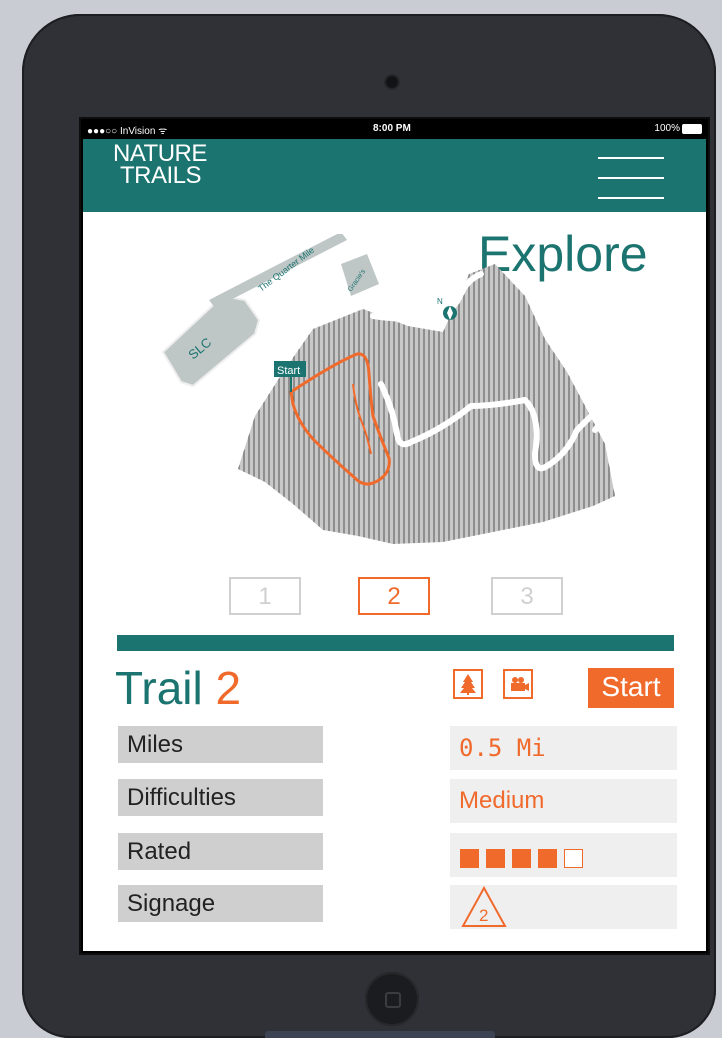 Image resolution: width=722 pixels, height=1038 pixels. Describe the element at coordinates (161, 175) in the screenshot. I see `brand-line-2: TRAILS` at that location.